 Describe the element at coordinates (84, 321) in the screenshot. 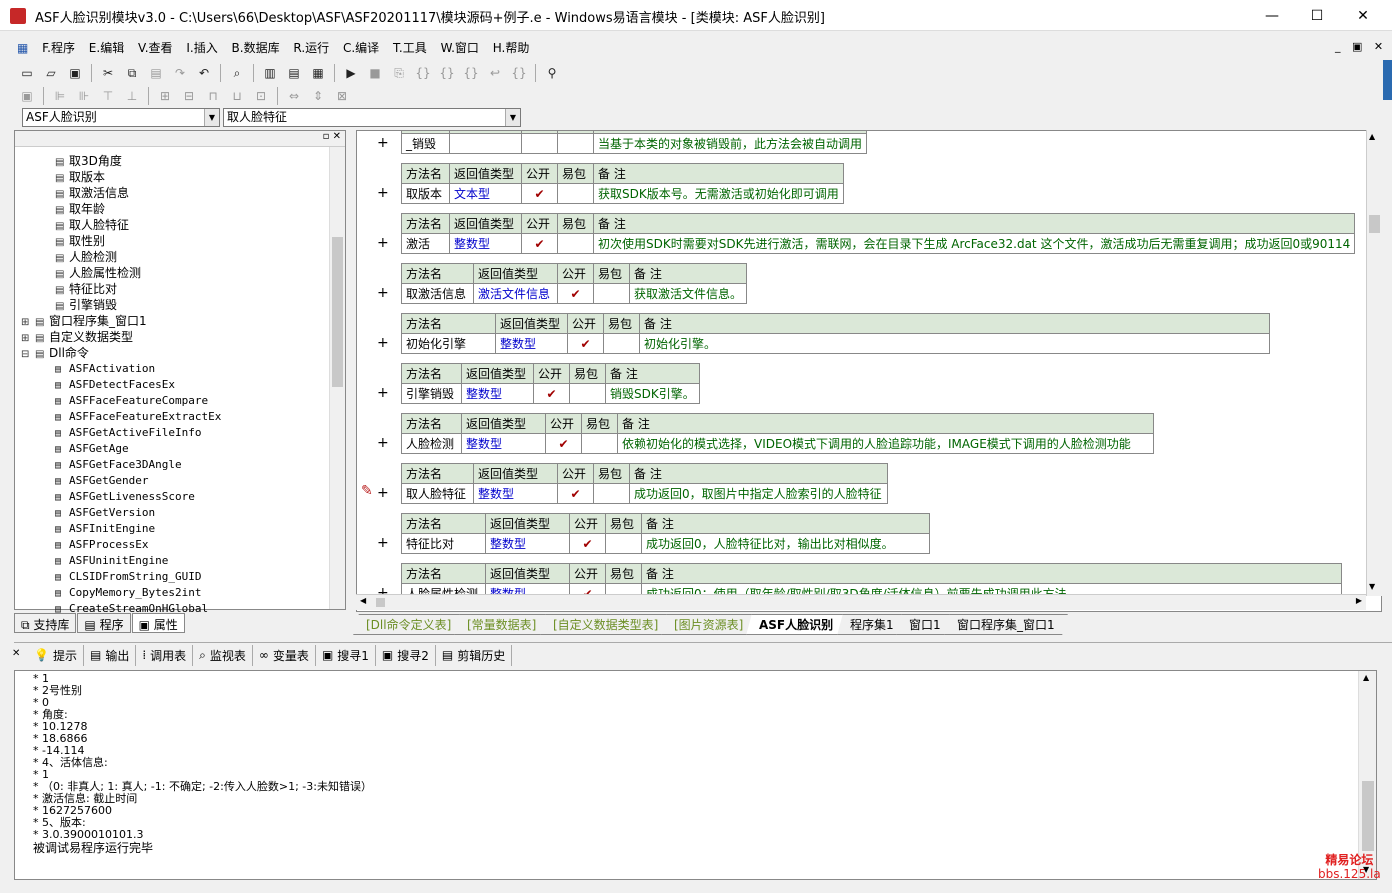

I see `tree-group-item: ⊞ ▤ 窗口程序集_窗口1` at that location.